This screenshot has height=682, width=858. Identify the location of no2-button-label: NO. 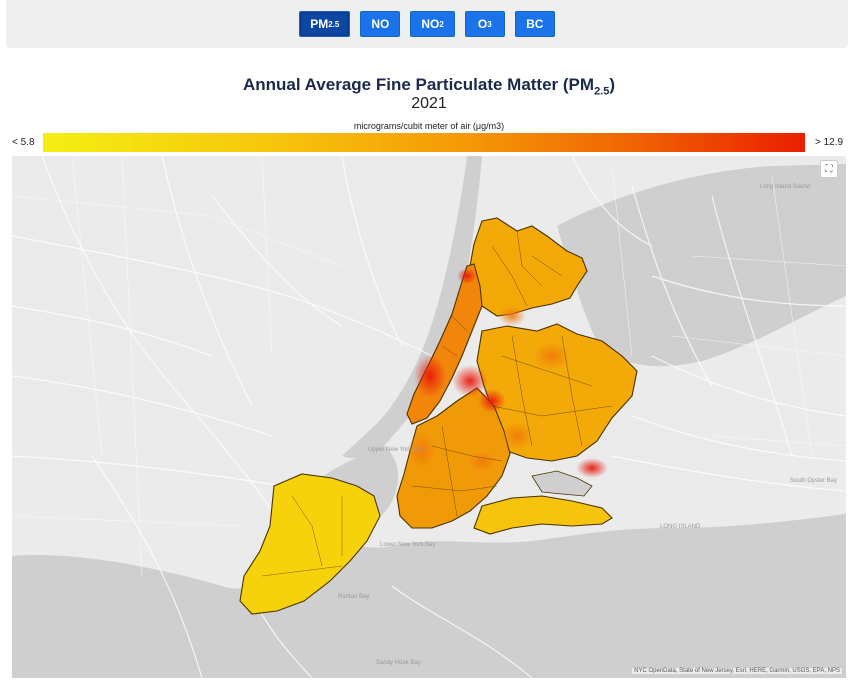
(430, 24).